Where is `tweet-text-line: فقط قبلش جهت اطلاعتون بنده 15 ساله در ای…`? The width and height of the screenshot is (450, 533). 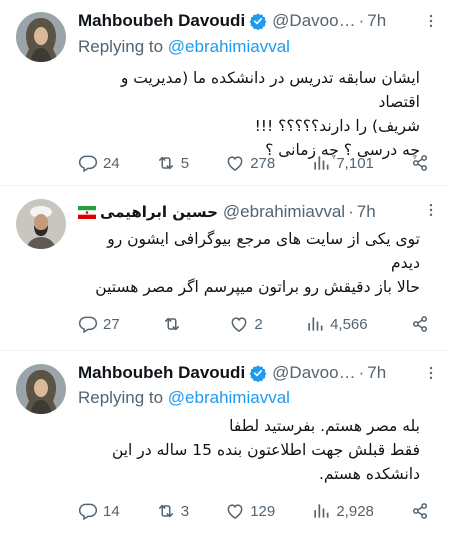
tweet-text-line: فقط قبلش جهت اطلاعتون بنده 15 ساله در ای… is located at coordinates (265, 450).